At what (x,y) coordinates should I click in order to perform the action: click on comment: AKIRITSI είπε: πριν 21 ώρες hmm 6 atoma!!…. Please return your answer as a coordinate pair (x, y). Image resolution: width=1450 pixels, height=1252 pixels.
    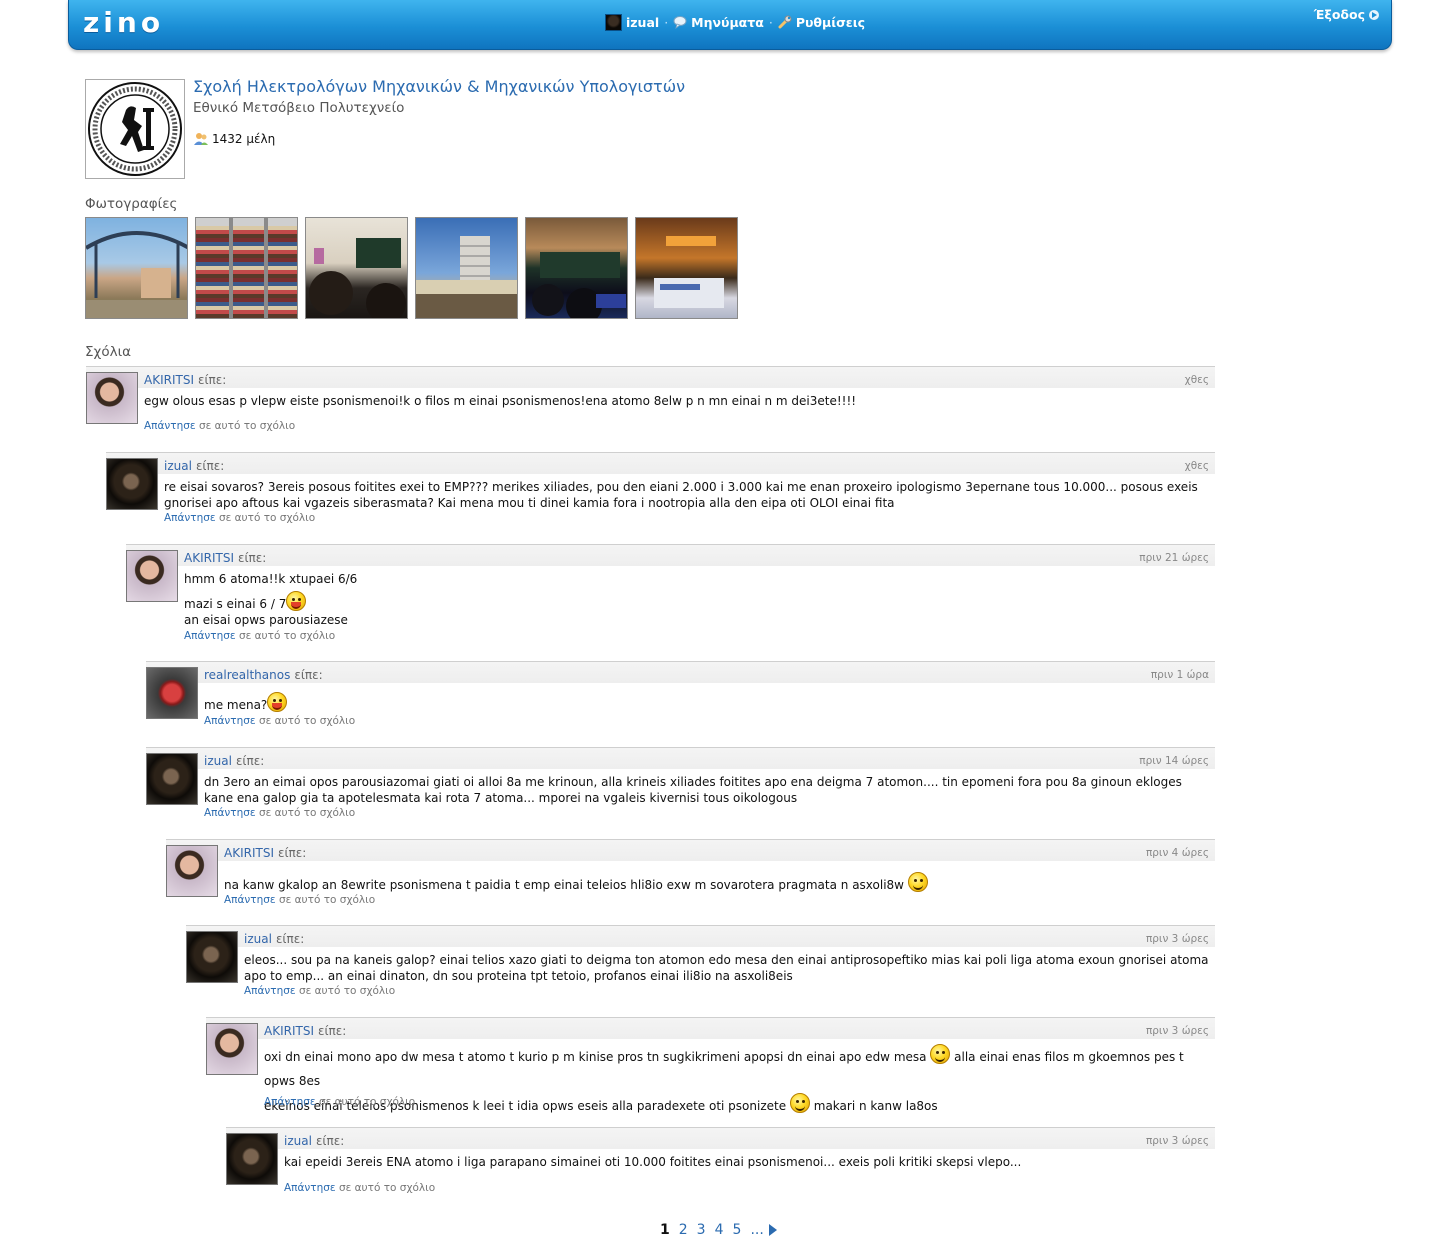
    Looking at the image, I should click on (670, 596).